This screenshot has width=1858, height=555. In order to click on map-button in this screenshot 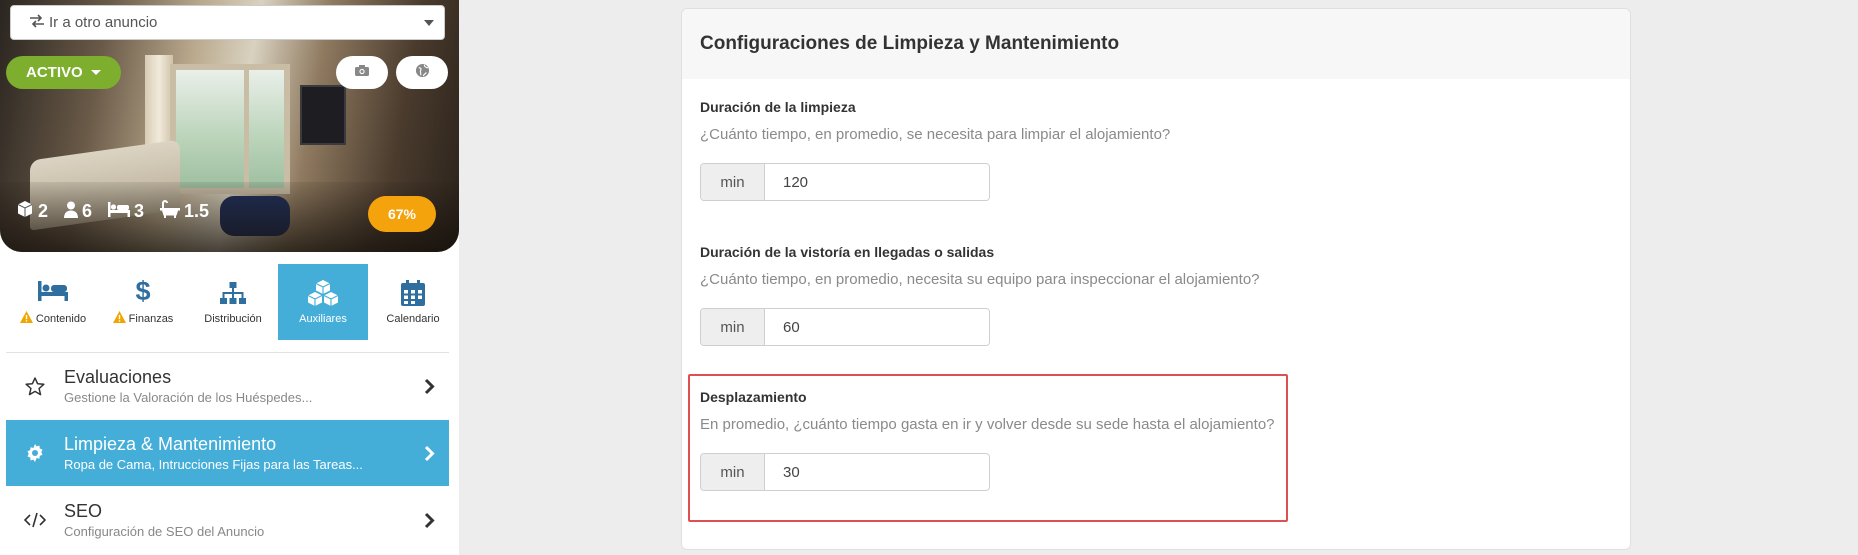, I will do `click(422, 72)`.